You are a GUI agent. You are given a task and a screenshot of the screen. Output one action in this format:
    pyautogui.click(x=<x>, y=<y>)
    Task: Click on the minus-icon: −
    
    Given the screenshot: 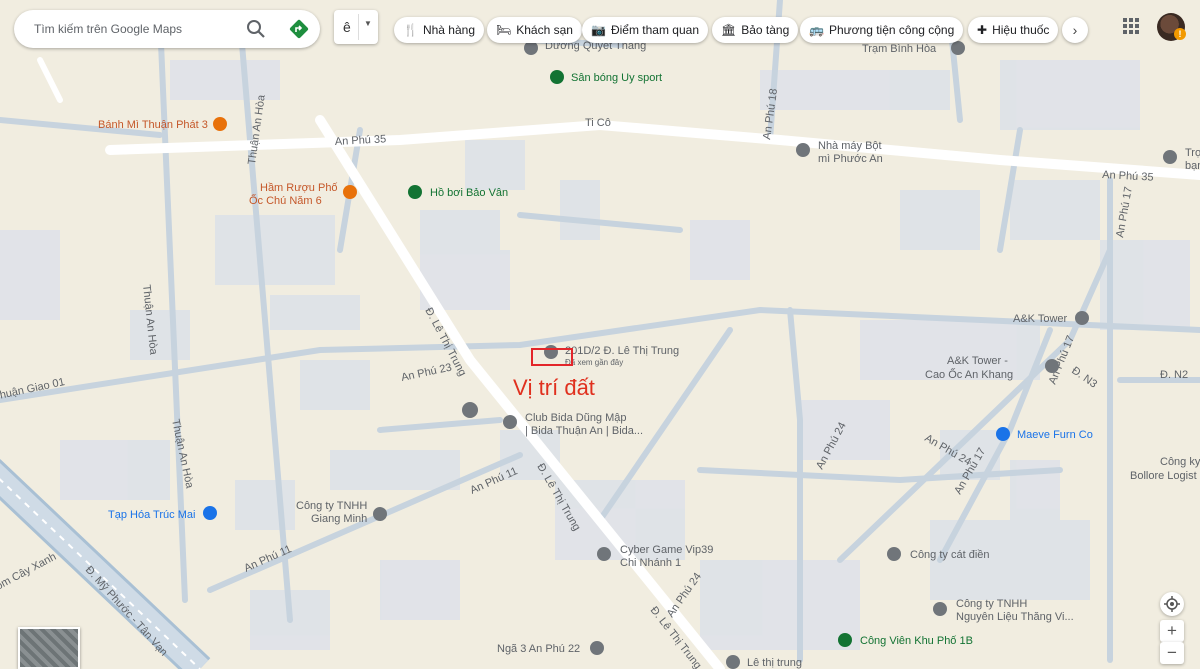 What is the action you would take?
    pyautogui.click(x=1172, y=652)
    